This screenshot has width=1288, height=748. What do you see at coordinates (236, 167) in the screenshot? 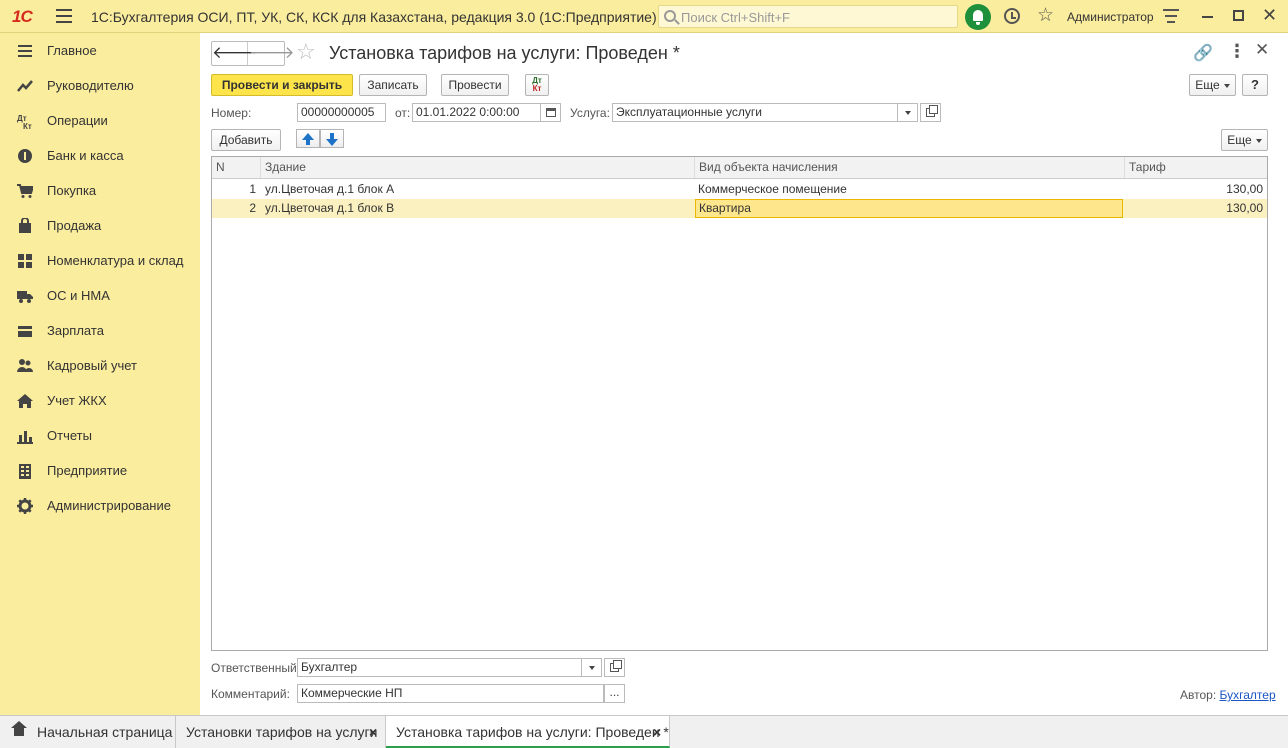
I see `col-n: N` at bounding box center [236, 167].